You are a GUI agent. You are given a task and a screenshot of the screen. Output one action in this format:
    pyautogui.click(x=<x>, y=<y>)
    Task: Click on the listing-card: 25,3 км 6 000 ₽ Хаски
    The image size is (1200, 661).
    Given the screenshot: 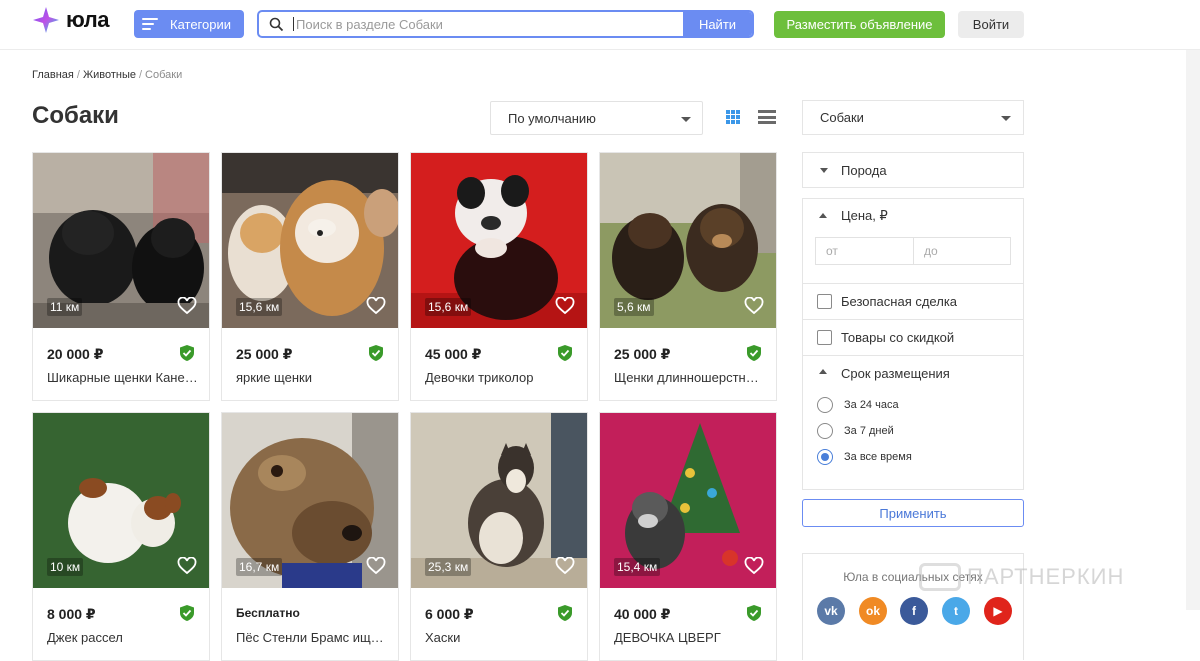 What is the action you would take?
    pyautogui.click(x=499, y=536)
    